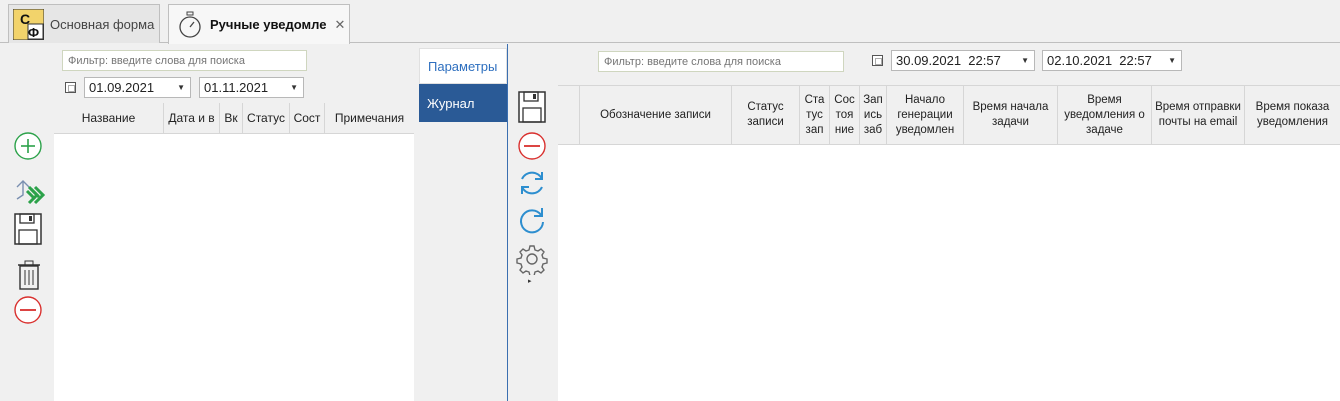  Describe the element at coordinates (184, 60) in the screenshot. I see `left-filter-input` at that location.